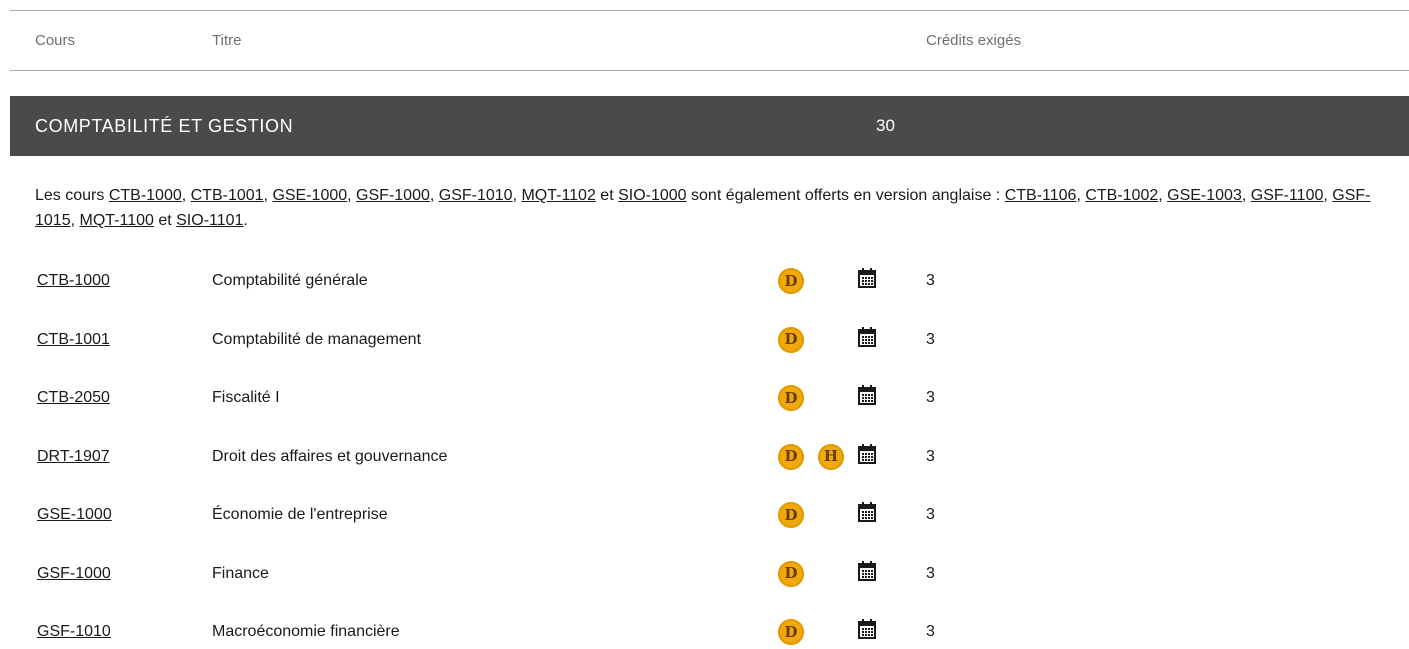  I want to click on course-title: Macroéconomie financière, so click(306, 631).